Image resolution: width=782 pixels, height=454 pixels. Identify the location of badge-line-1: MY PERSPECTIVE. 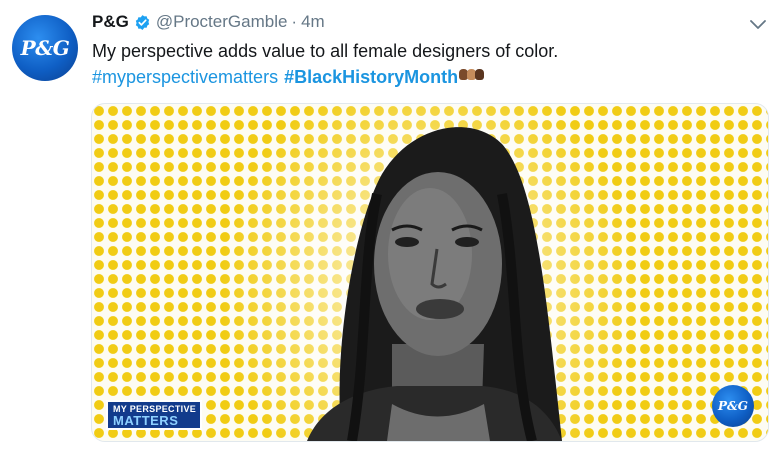
(155, 408).